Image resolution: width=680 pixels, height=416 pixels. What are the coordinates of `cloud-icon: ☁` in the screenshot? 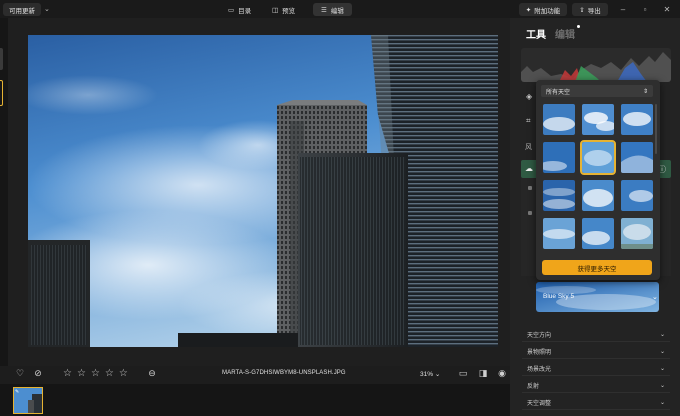 It's located at (529, 168).